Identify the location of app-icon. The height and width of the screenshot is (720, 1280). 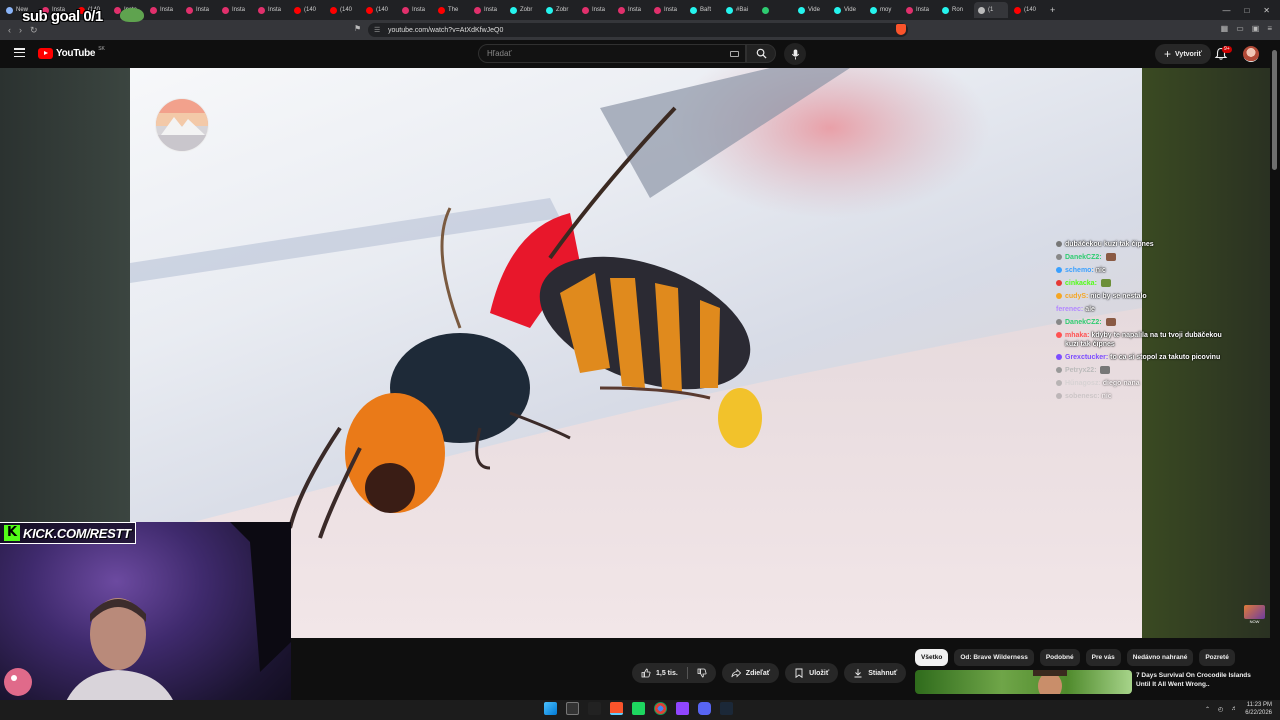
(594, 708).